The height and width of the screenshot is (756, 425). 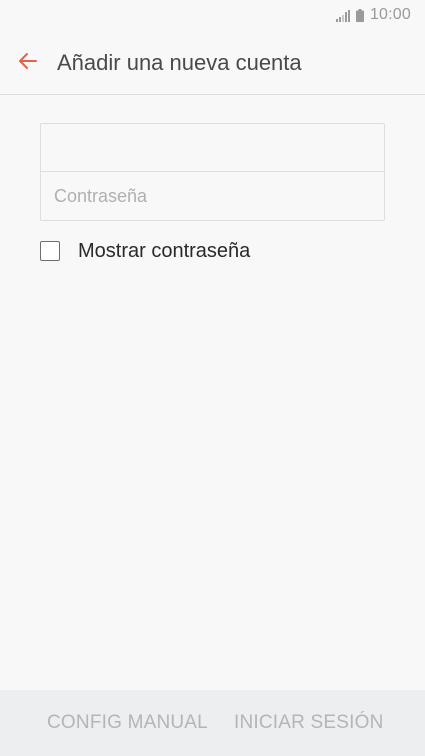 What do you see at coordinates (127, 723) in the screenshot?
I see `manual-setup-button: CONFIG MANUAL` at bounding box center [127, 723].